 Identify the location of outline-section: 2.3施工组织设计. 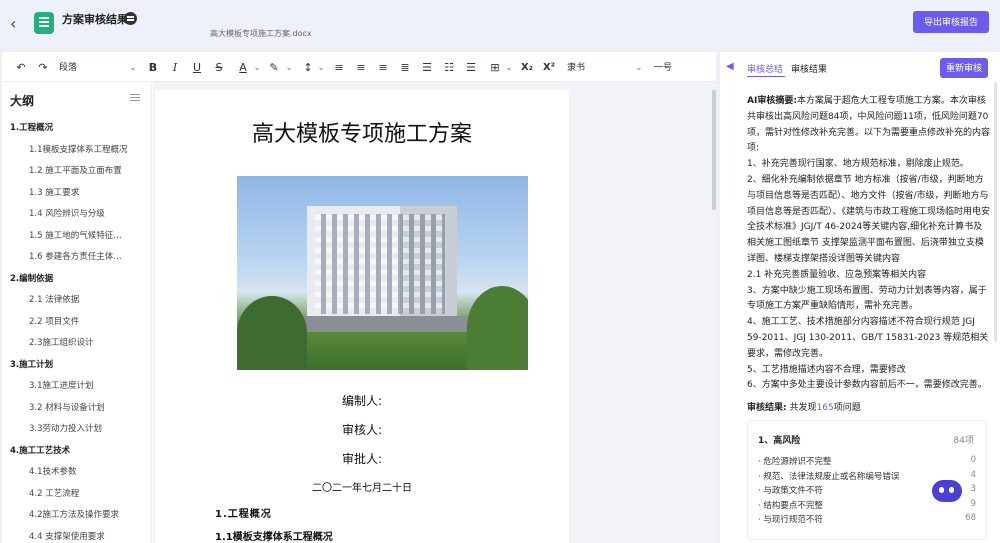
(65, 344).